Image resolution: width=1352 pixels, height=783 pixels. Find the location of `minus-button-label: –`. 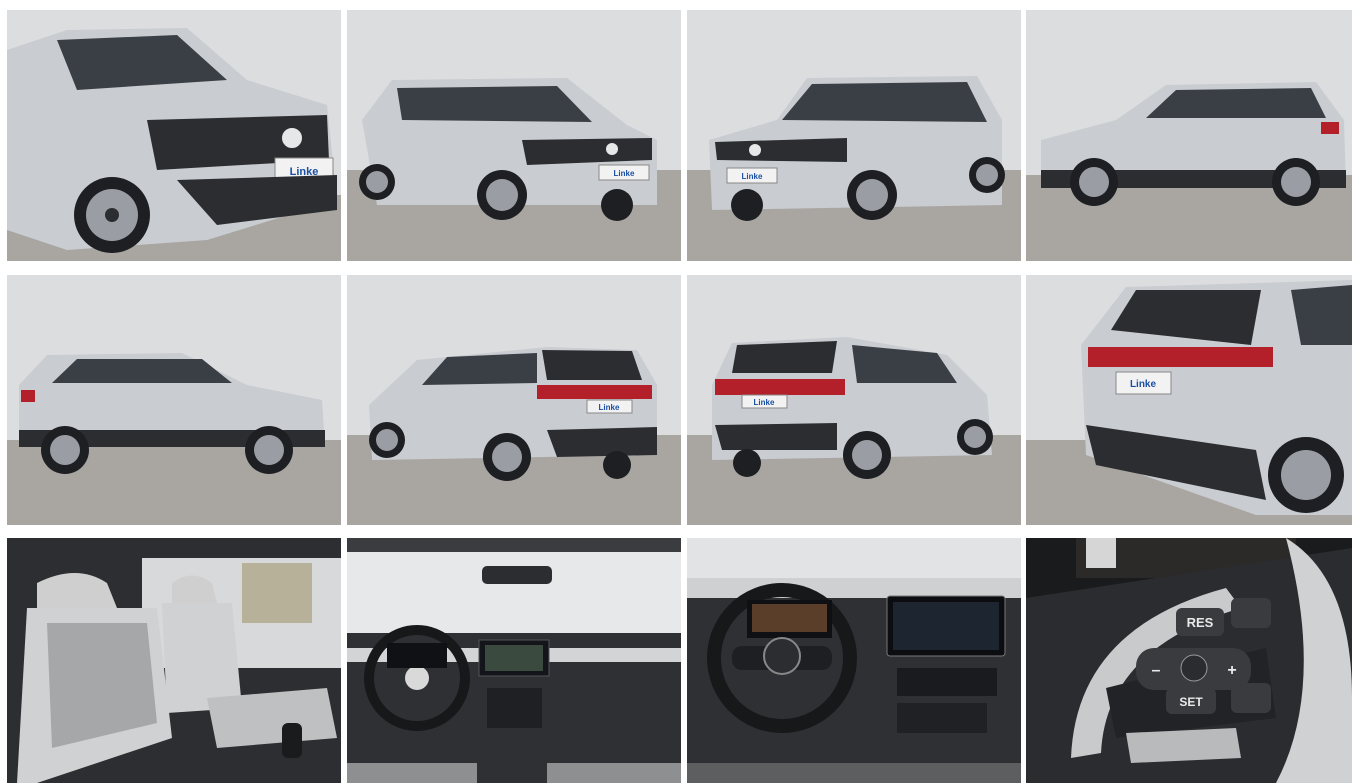

minus-button-label: – is located at coordinates (1156, 670).